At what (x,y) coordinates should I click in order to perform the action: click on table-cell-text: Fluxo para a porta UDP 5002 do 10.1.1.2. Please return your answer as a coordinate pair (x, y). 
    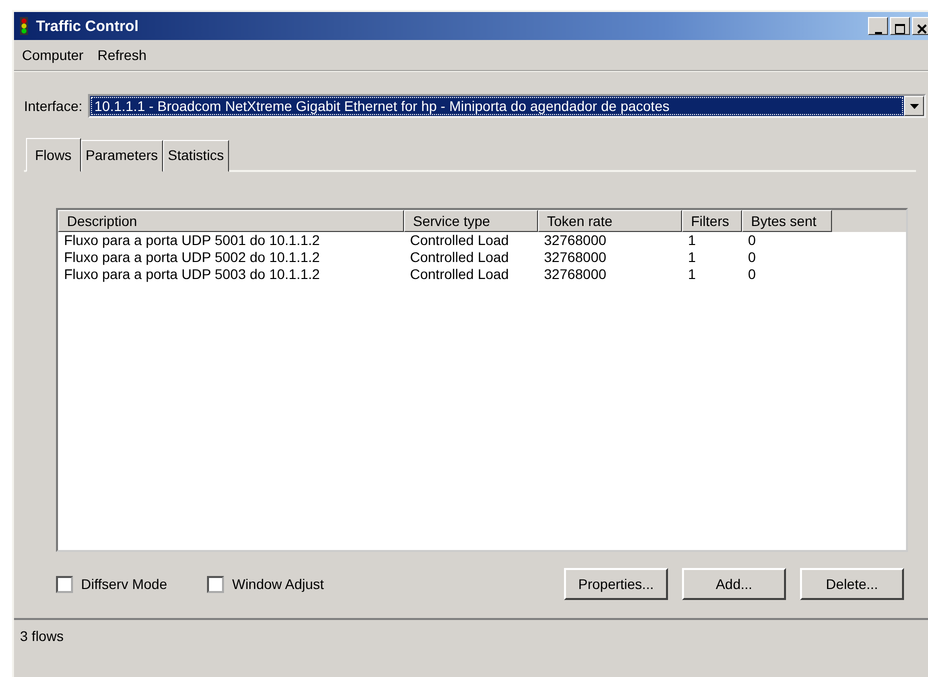
    Looking at the image, I should click on (192, 257).